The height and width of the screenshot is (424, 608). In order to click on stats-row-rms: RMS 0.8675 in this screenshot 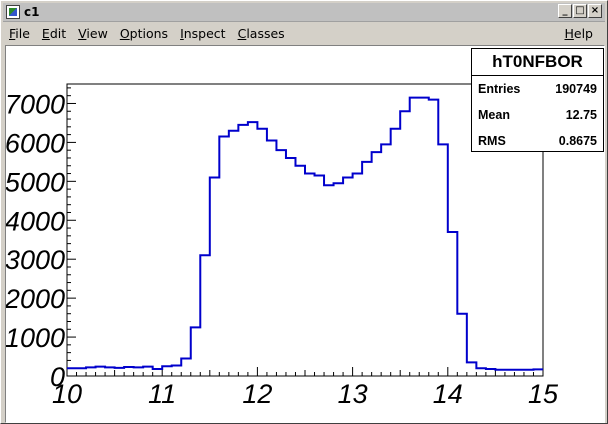, I will do `click(537, 141)`.